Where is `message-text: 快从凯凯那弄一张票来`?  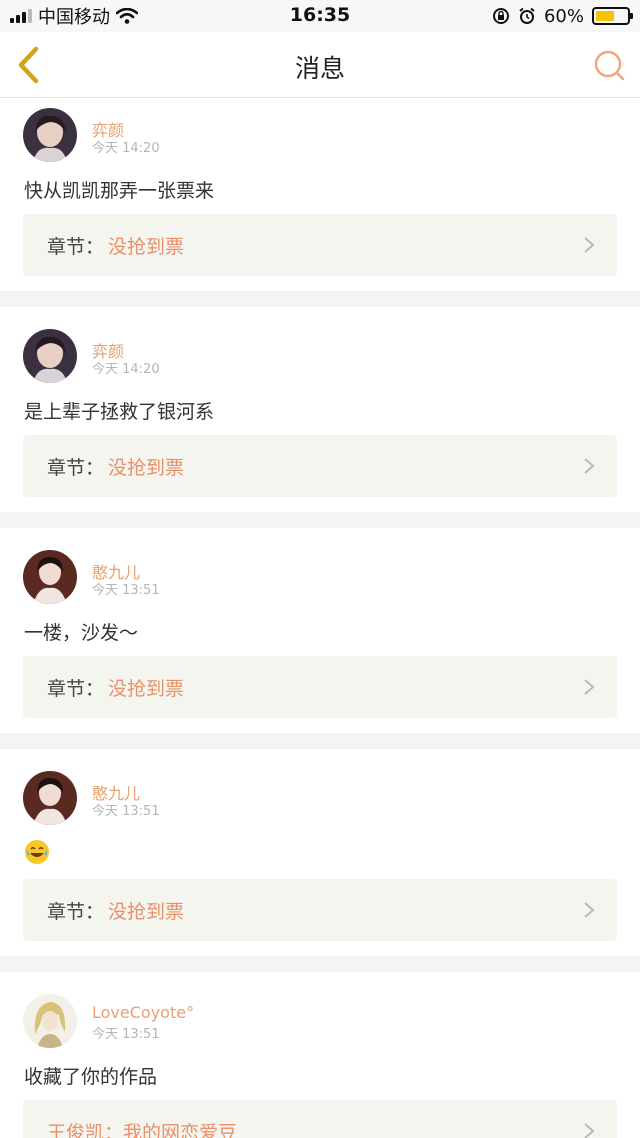
message-text: 快从凯凯那弄一张票来 is located at coordinates (119, 191).